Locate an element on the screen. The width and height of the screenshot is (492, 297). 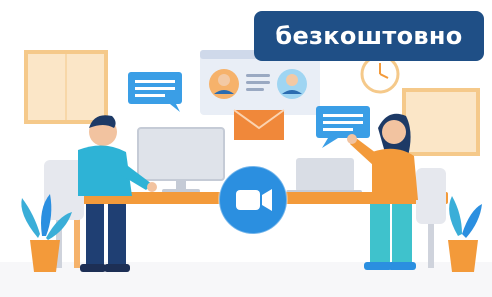
wall-picture-right is located at coordinates (441, 122).